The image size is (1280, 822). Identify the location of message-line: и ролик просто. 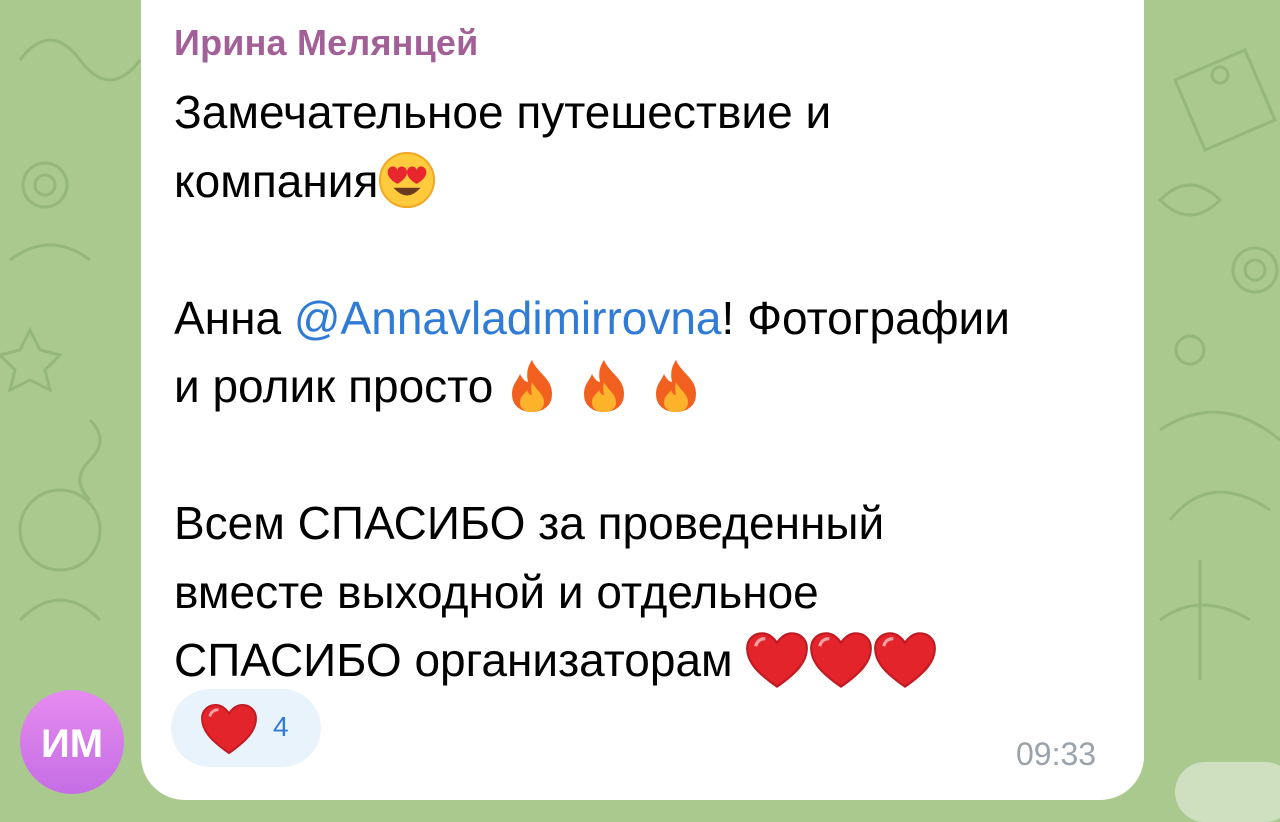
(644, 386).